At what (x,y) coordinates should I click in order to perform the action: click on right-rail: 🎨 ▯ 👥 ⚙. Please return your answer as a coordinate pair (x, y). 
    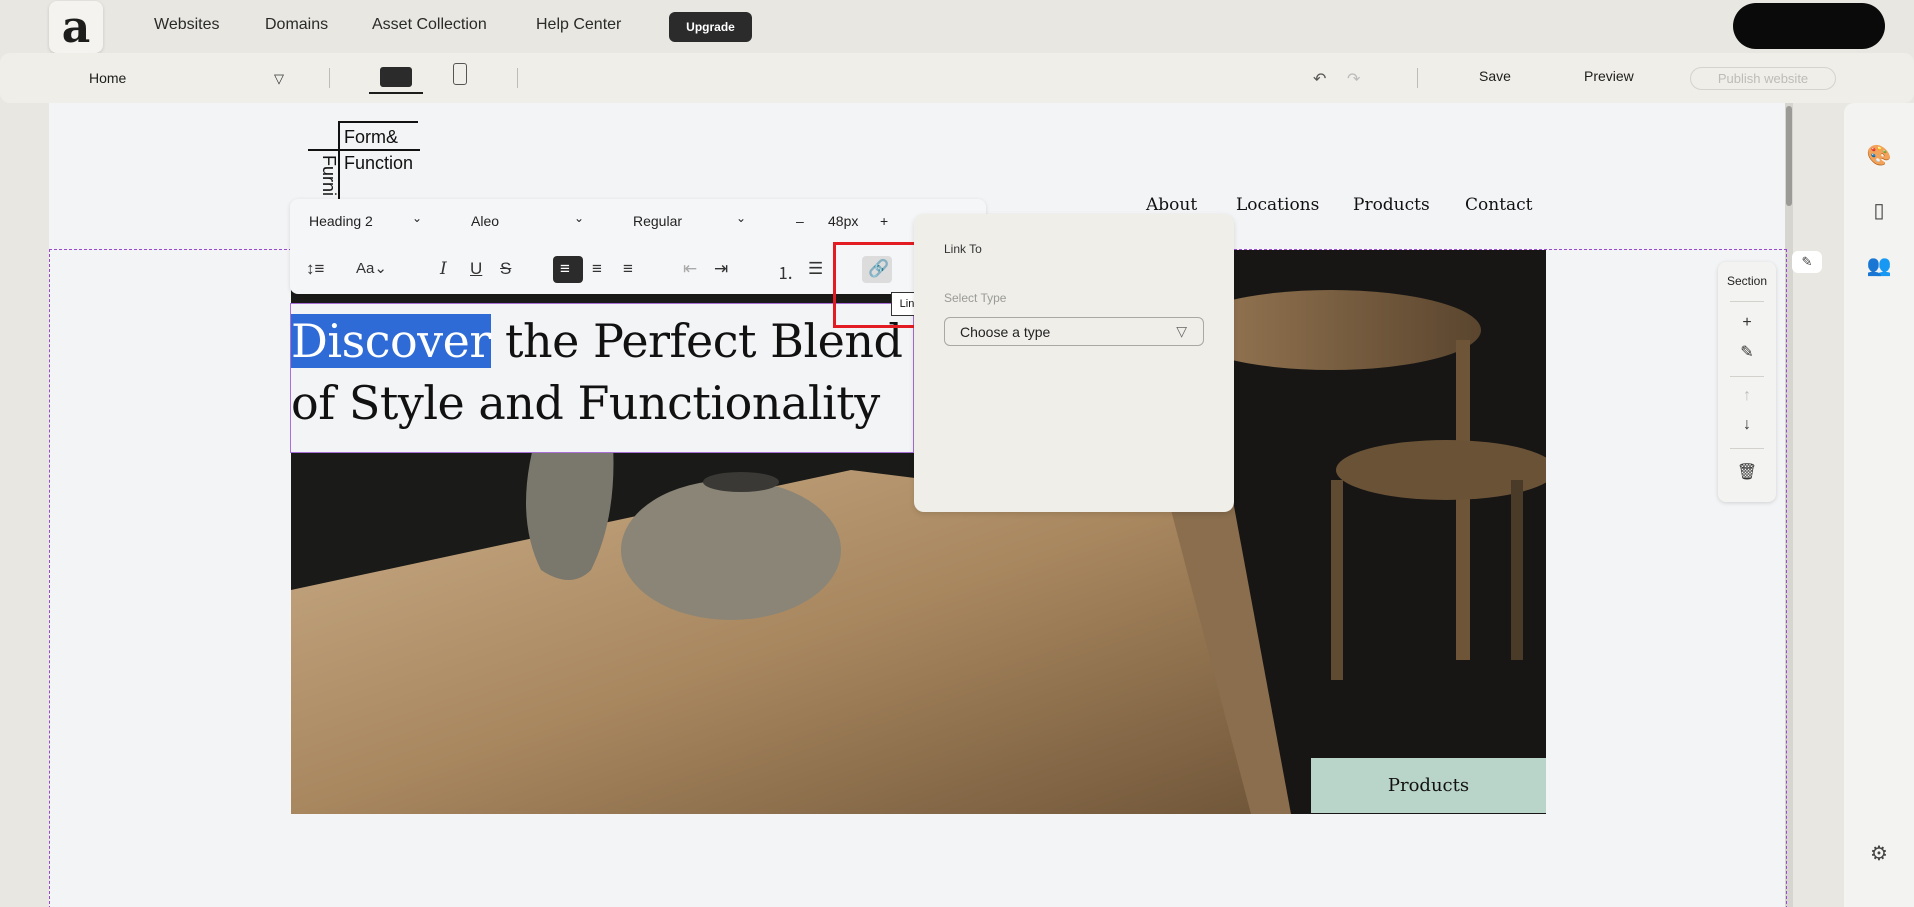
    Looking at the image, I should click on (1879, 505).